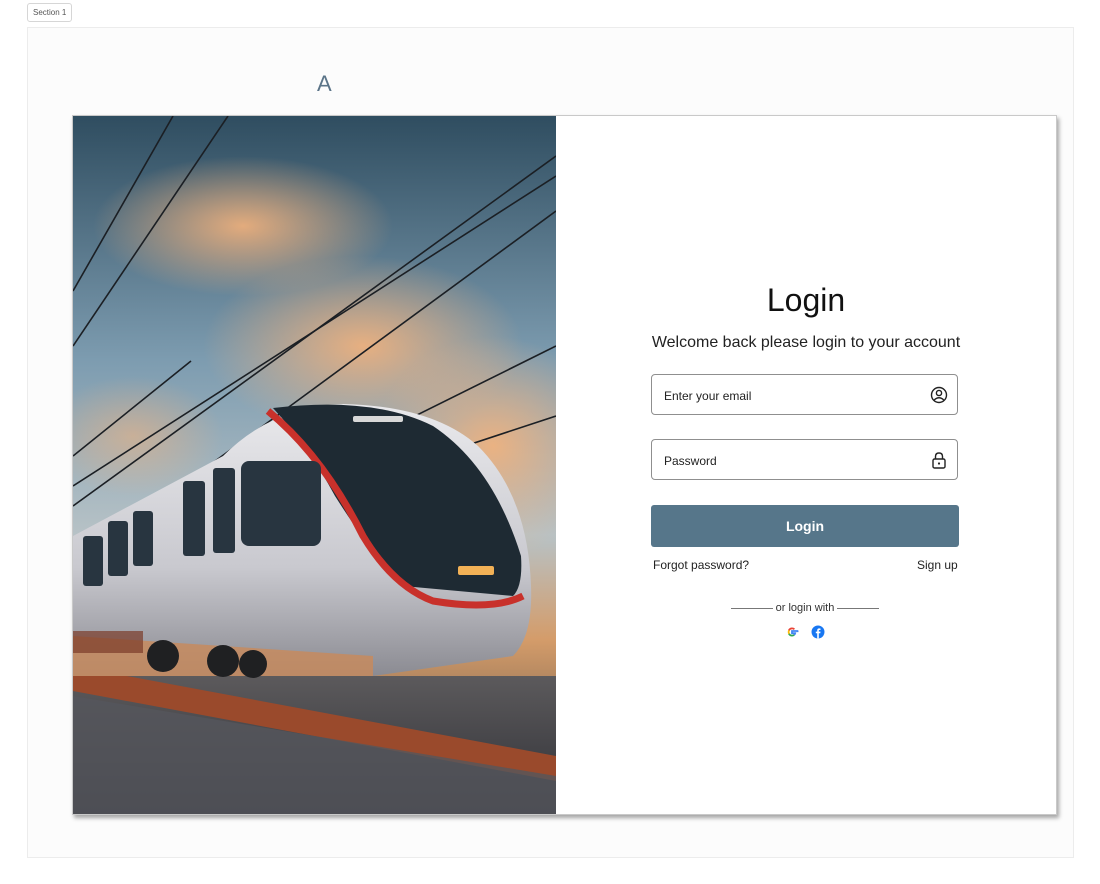 The image size is (1100, 884). What do you see at coordinates (858, 608) in the screenshot?
I see `divider-line-right` at bounding box center [858, 608].